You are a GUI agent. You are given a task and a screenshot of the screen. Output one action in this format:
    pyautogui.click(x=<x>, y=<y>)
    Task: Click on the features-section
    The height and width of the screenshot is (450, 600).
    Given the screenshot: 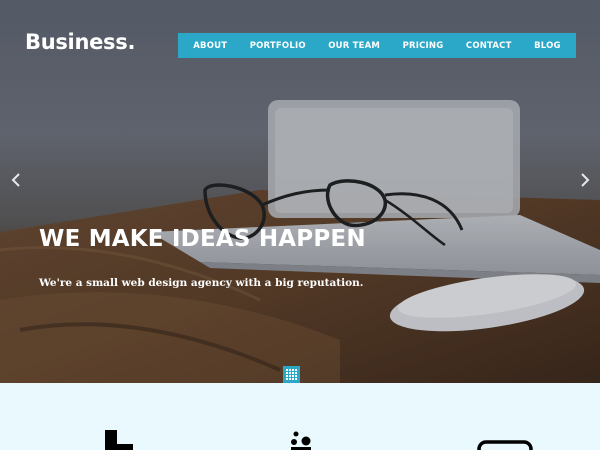 What is the action you would take?
    pyautogui.click(x=300, y=416)
    